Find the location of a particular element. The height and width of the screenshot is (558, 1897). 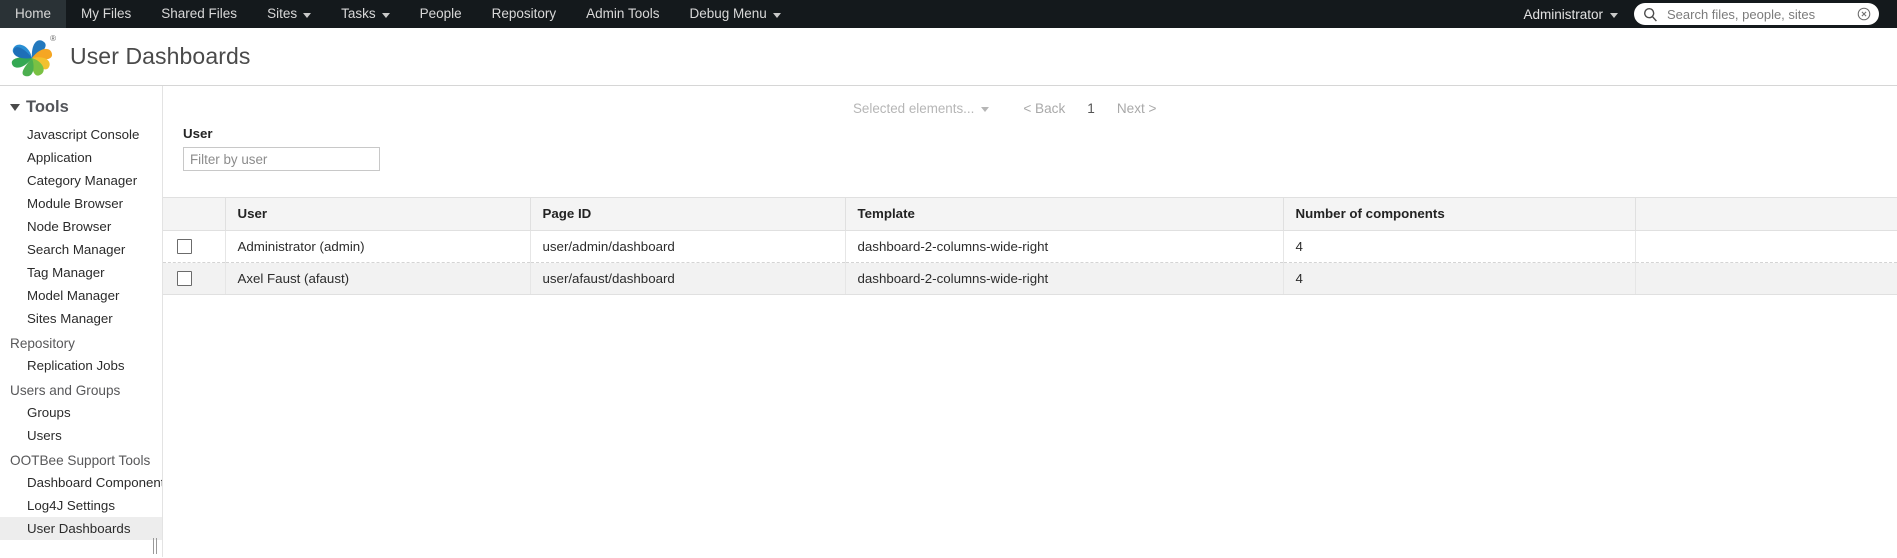

page-title: User Dashboards is located at coordinates (160, 56).